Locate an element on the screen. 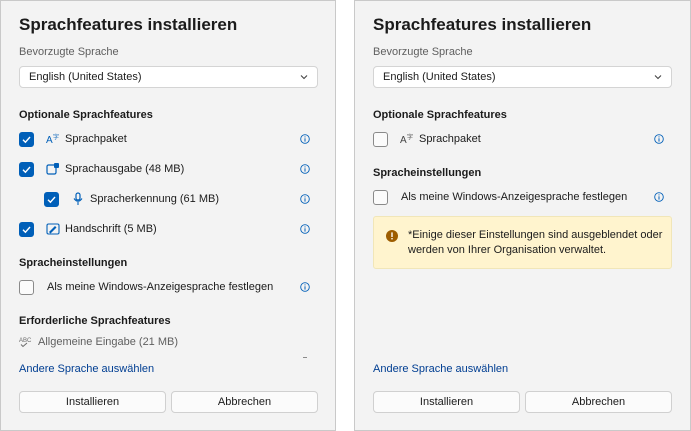  speech-output-checkbox is located at coordinates (26, 169).